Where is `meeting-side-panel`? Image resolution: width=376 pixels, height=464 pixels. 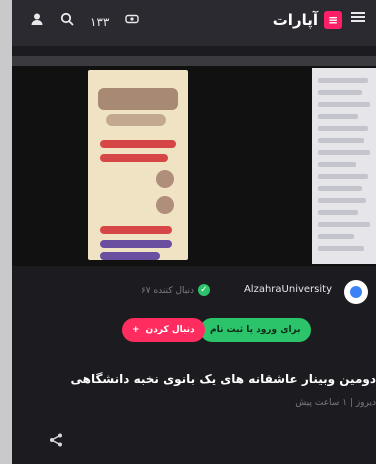
meeting-side-panel is located at coordinates (344, 166).